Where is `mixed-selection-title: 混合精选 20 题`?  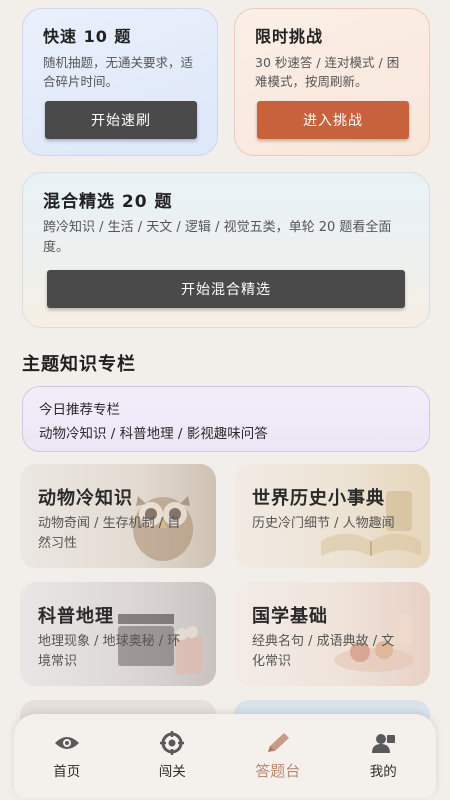 mixed-selection-title: 混合精选 20 题 is located at coordinates (108, 202).